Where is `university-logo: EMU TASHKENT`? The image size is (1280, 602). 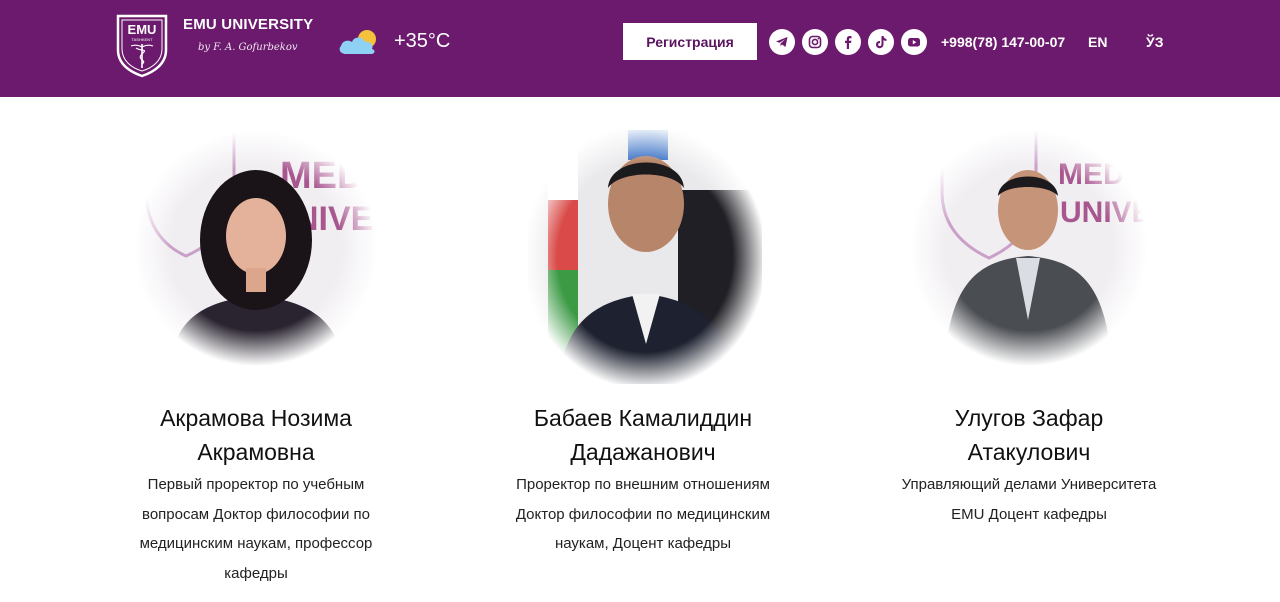 university-logo: EMU TASHKENT is located at coordinates (142, 45).